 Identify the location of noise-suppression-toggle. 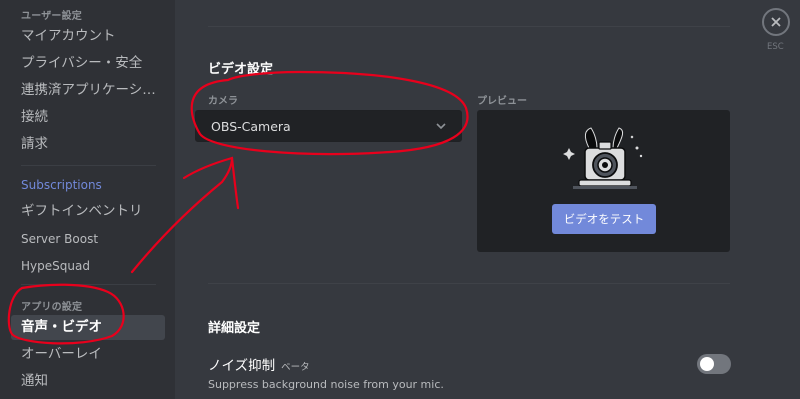
(714, 364).